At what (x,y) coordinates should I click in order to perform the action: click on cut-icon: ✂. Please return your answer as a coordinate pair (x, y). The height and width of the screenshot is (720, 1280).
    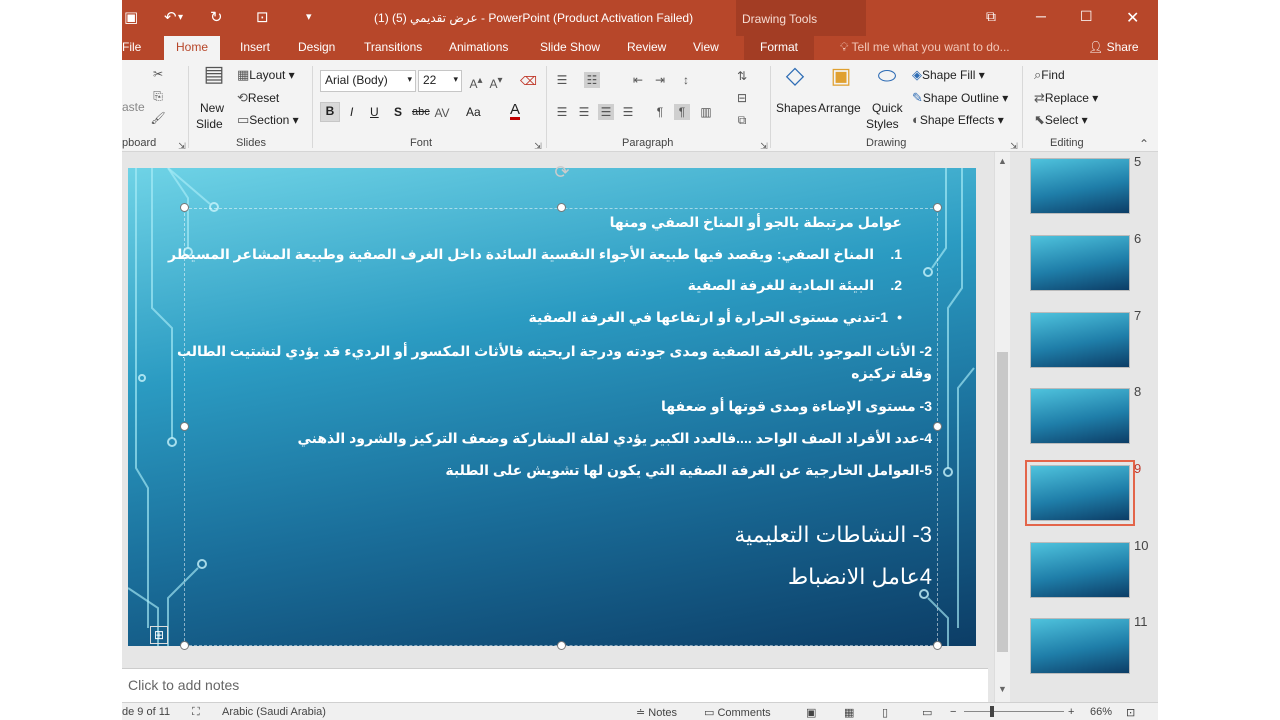
    Looking at the image, I should click on (158, 74).